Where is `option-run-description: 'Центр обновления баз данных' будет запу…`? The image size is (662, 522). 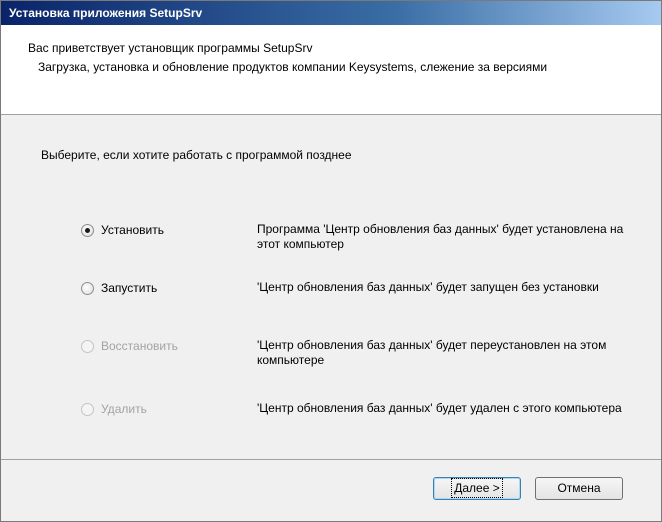
option-run-description: 'Центр обновления баз данных' будет запу… is located at coordinates (428, 287).